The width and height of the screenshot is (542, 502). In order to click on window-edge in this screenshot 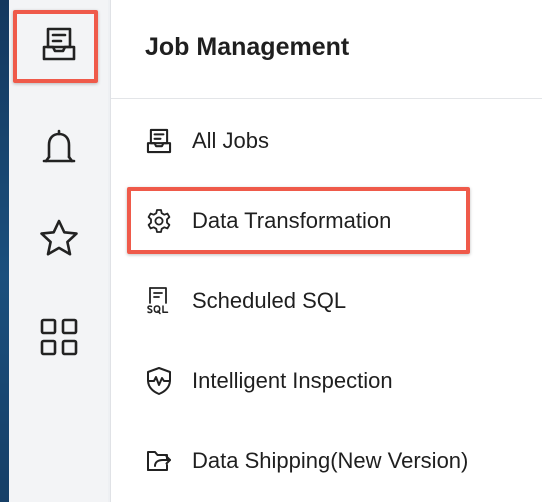, I will do `click(4, 251)`.